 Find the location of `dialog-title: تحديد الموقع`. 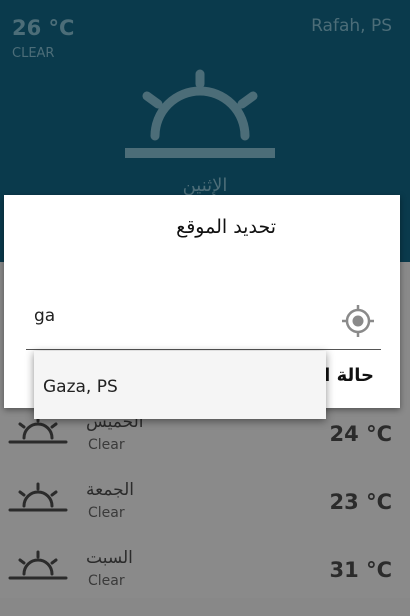

dialog-title: تحديد الموقع is located at coordinates (226, 227).